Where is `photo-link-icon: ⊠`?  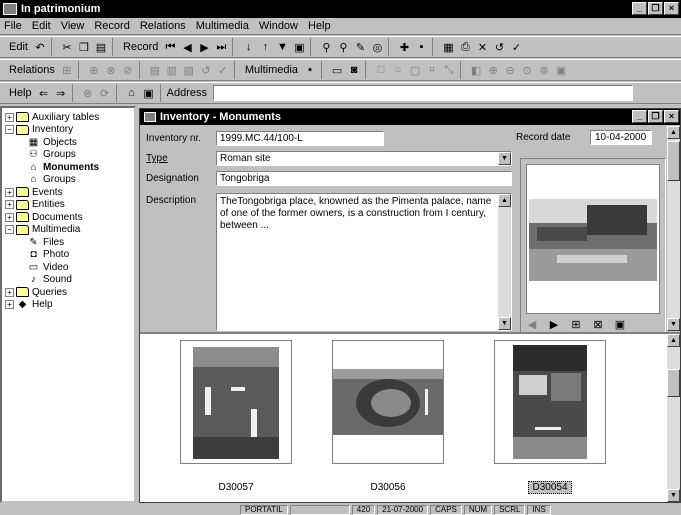 photo-link-icon: ⊠ is located at coordinates (598, 324).